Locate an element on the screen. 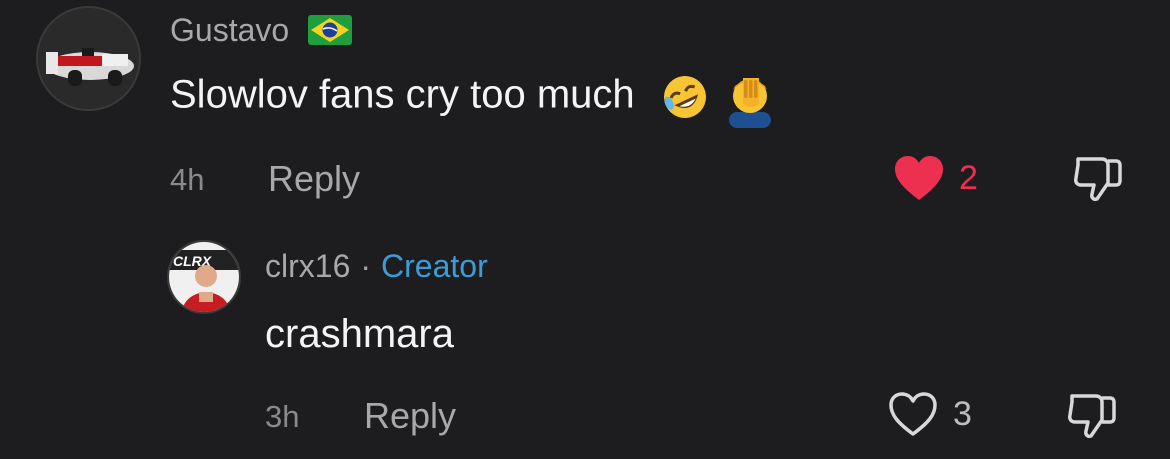  reply-username-row: clrx16 · Creator is located at coordinates (376, 266).